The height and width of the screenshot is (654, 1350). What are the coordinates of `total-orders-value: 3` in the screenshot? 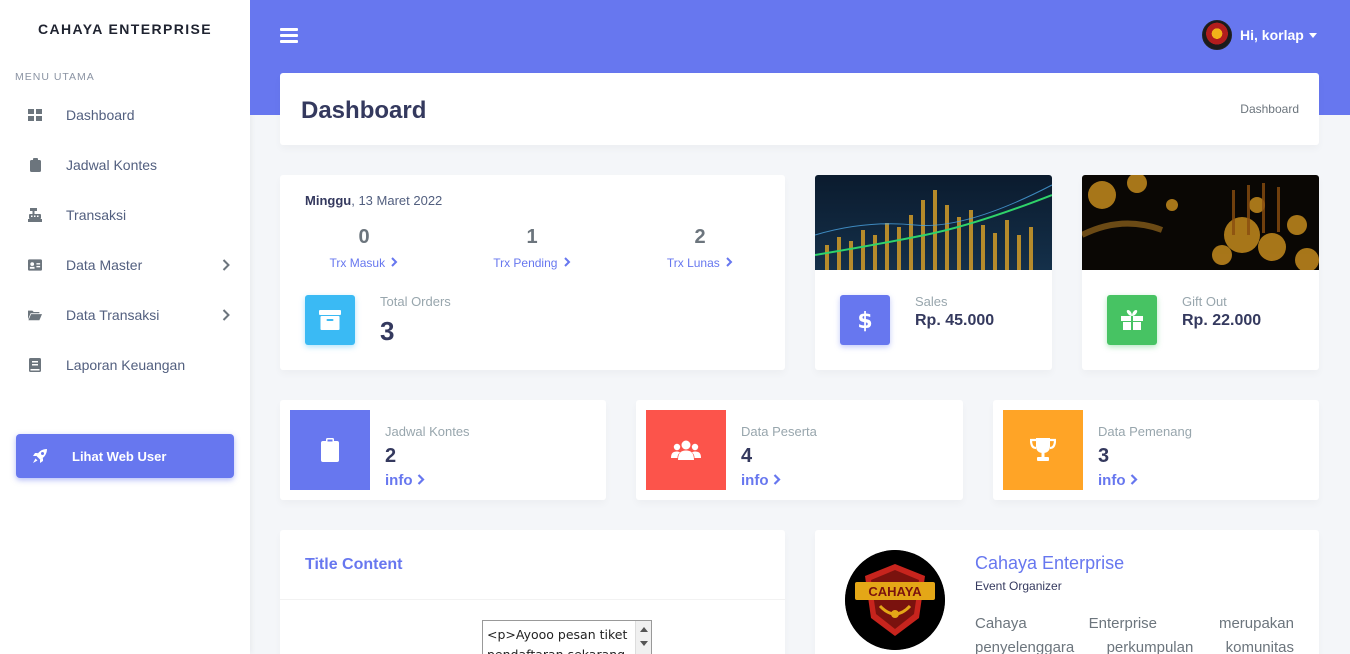 It's located at (387, 331).